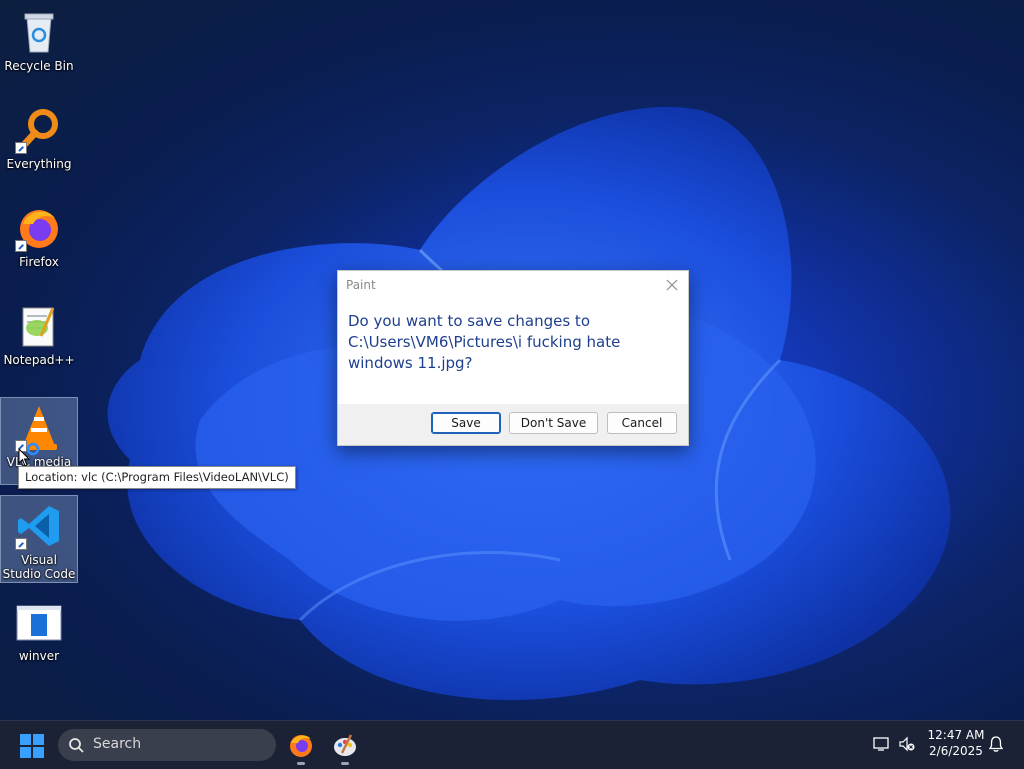 The width and height of the screenshot is (1024, 769). What do you see at coordinates (956, 751) in the screenshot?
I see `clock-date: 2/6/2025` at bounding box center [956, 751].